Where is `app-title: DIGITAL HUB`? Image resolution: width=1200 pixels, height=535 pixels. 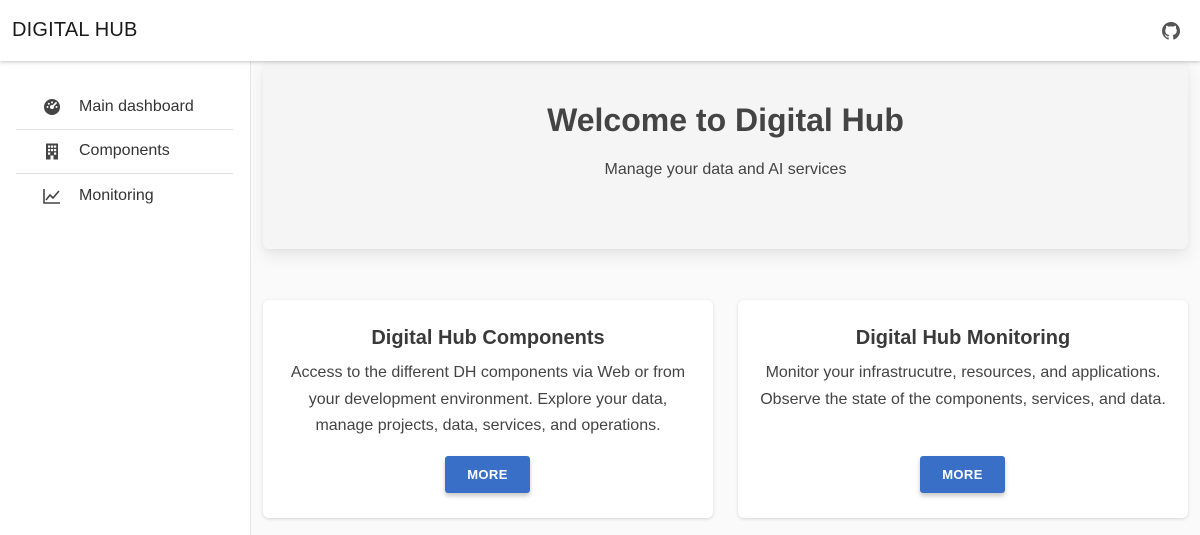 app-title: DIGITAL HUB is located at coordinates (75, 30).